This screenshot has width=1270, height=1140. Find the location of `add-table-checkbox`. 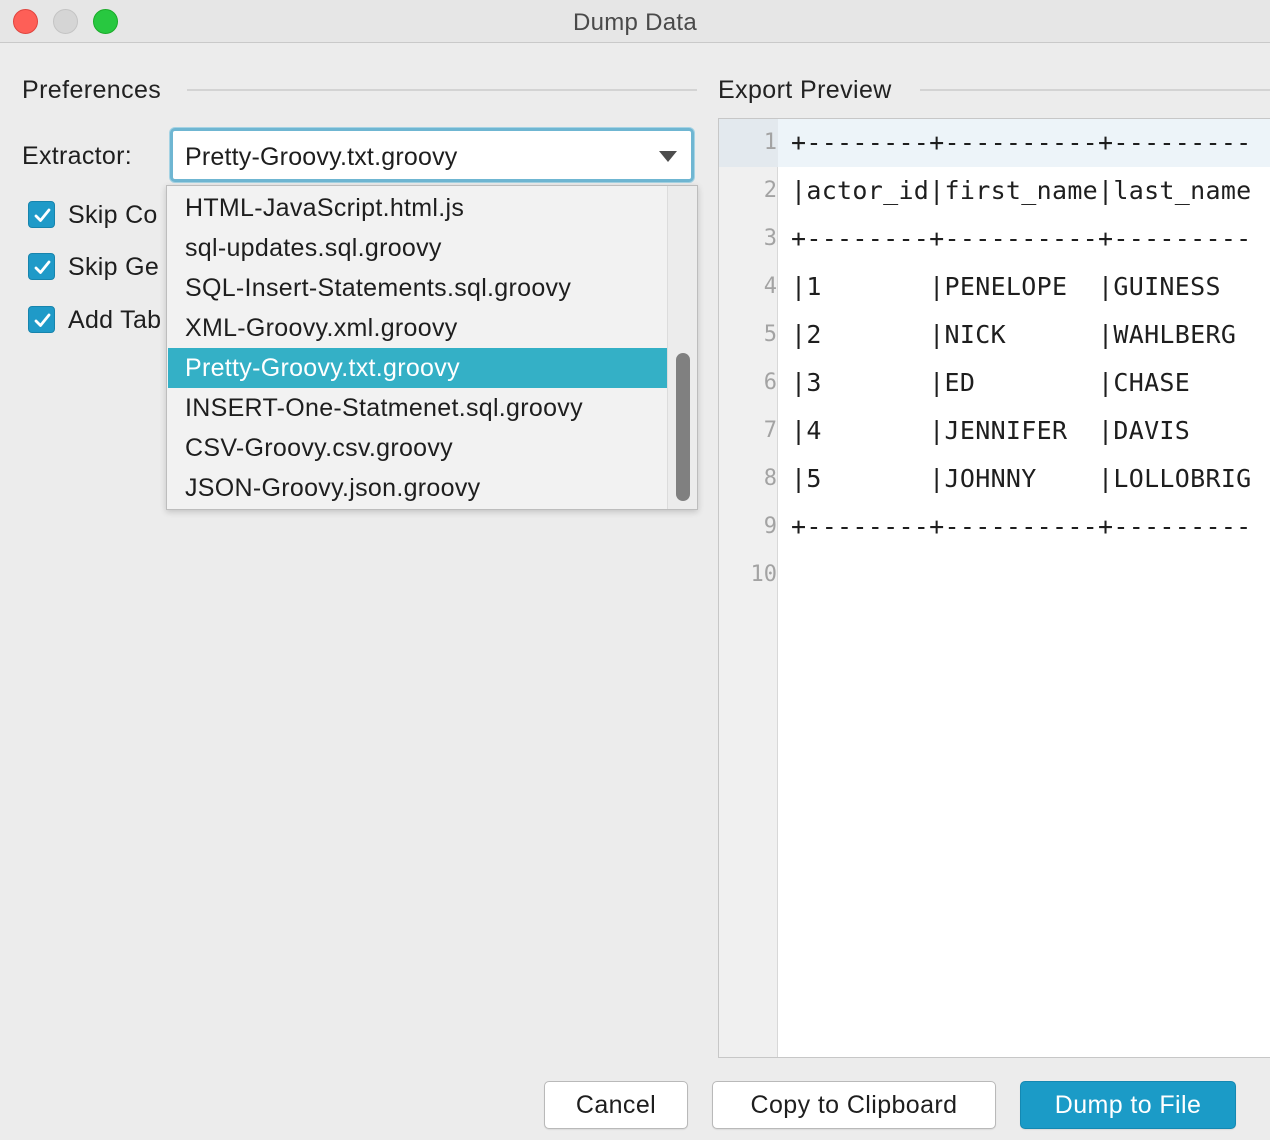

add-table-checkbox is located at coordinates (41, 319).